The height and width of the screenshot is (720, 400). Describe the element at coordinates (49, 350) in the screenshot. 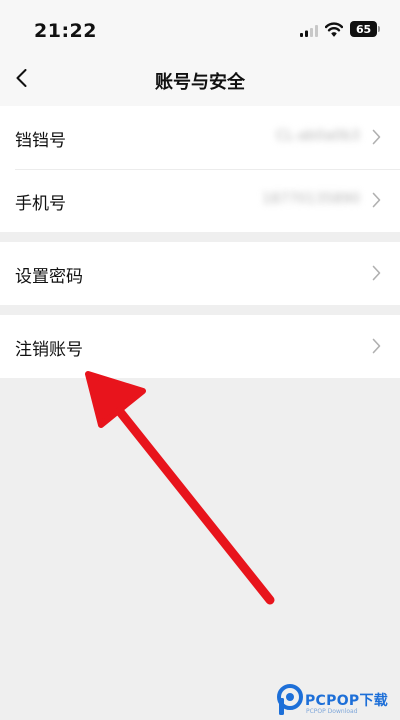

I see `list-item-label: 注销账号` at that location.